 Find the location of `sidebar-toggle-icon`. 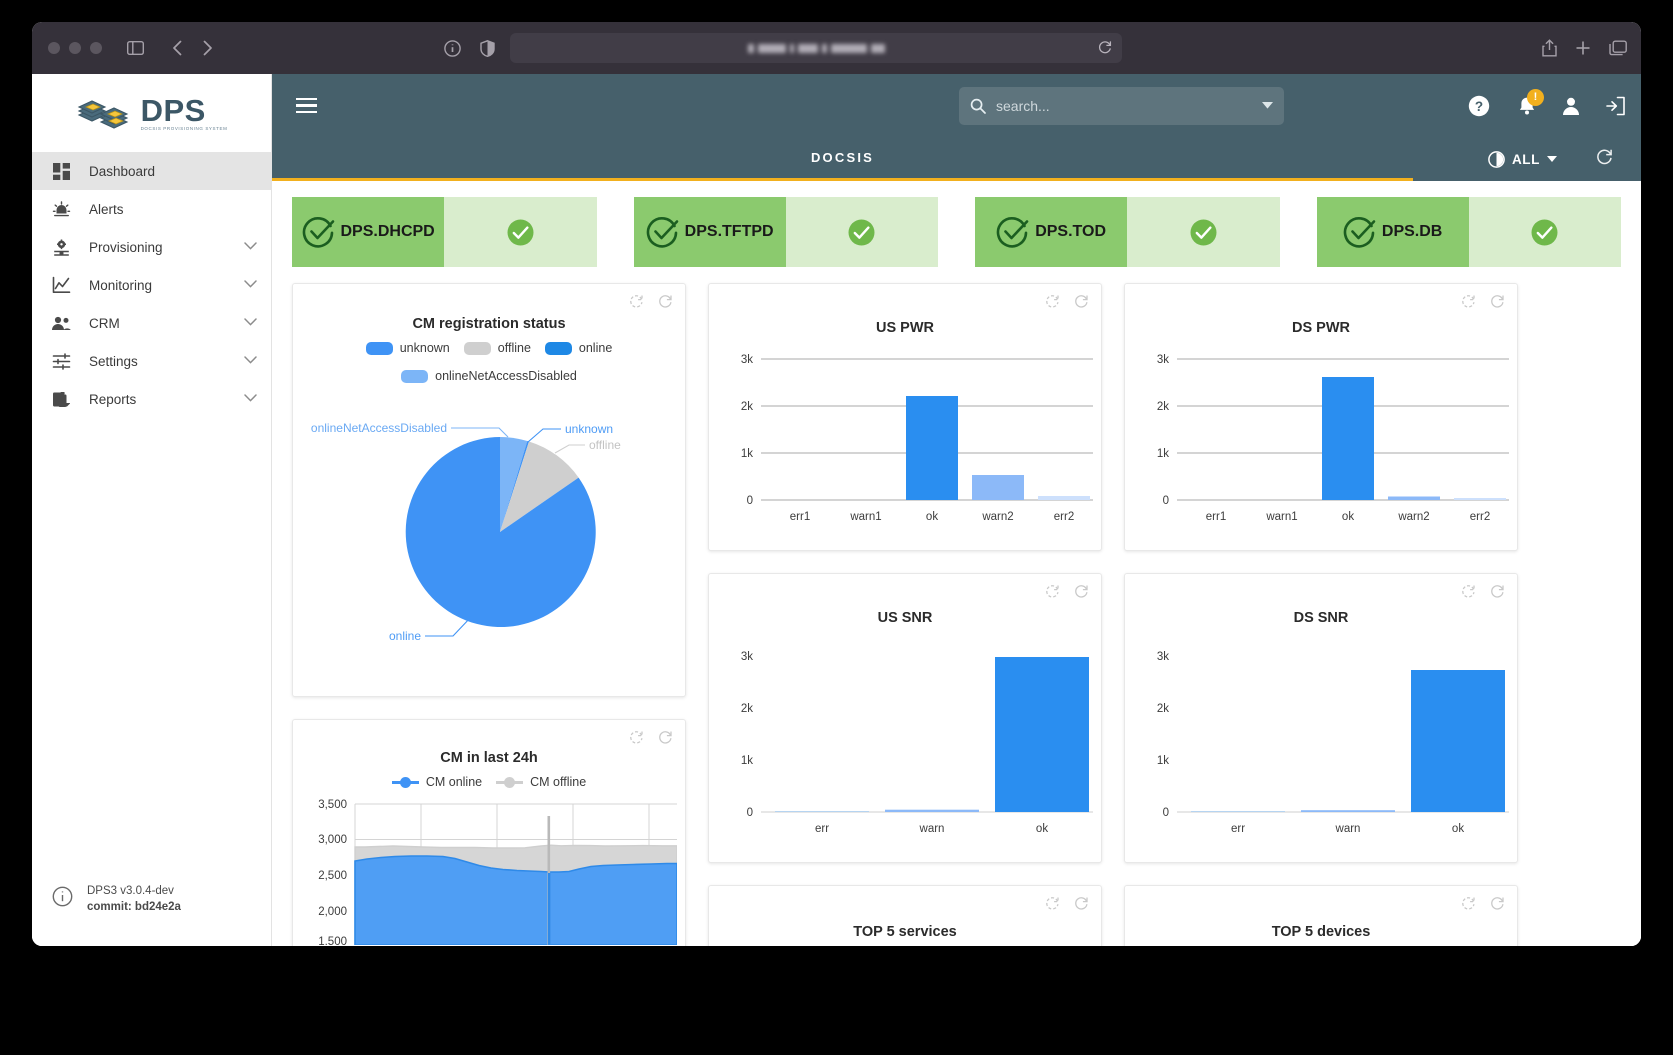

sidebar-toggle-icon is located at coordinates (135, 48).